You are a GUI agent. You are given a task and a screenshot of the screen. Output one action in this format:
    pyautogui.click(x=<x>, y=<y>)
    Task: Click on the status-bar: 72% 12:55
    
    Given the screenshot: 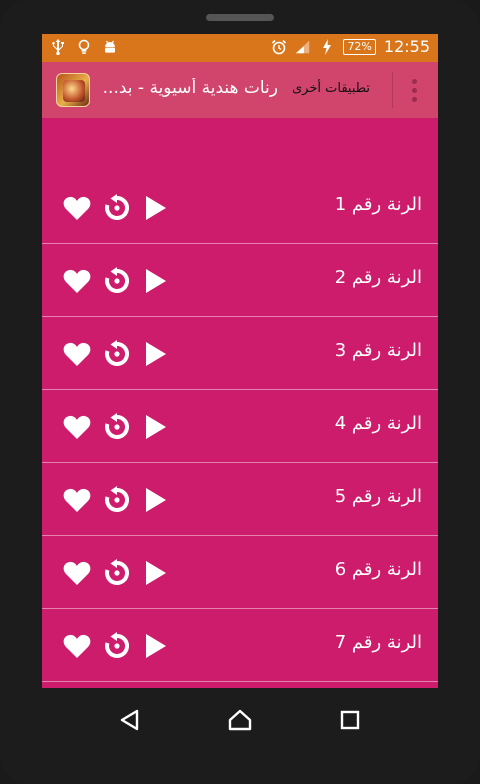 What is the action you would take?
    pyautogui.click(x=240, y=48)
    